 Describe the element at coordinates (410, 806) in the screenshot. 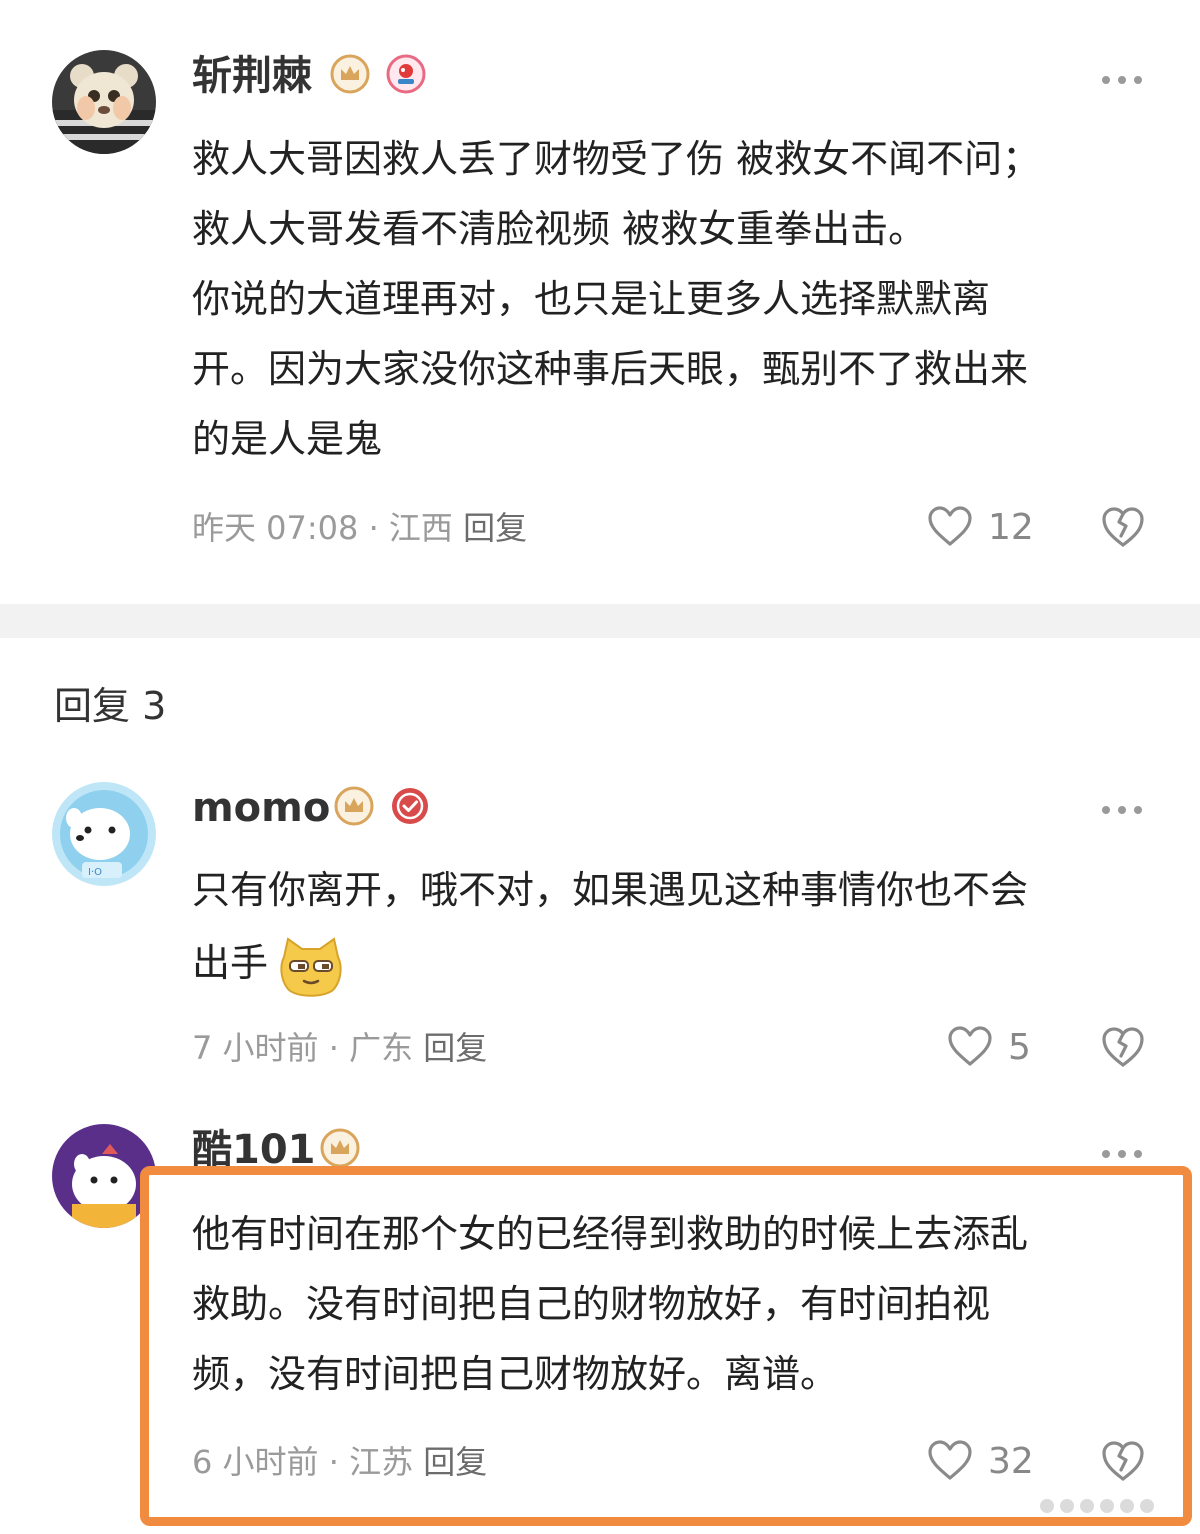

I see `verified-badge-icon` at that location.